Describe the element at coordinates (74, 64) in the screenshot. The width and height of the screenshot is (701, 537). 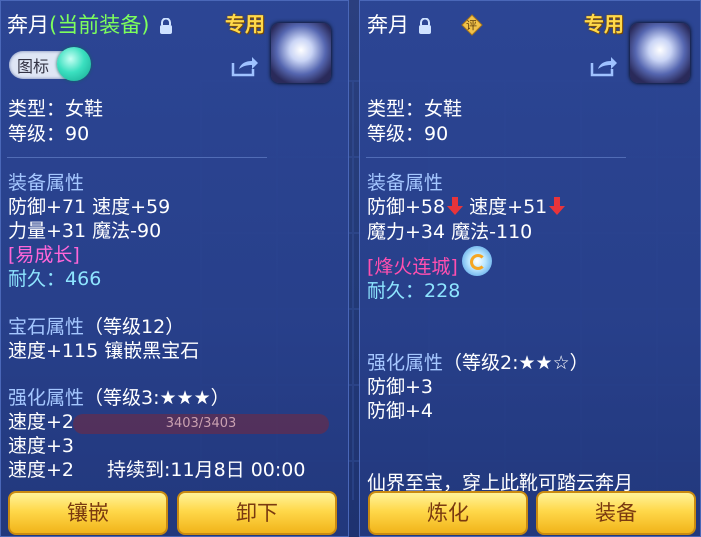
I see `toggle-knob` at that location.